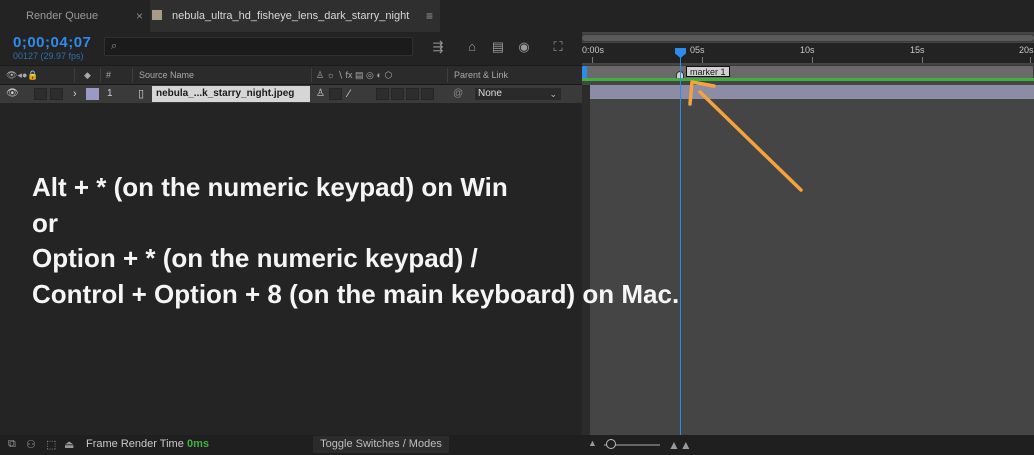 The height and width of the screenshot is (455, 1034). Describe the element at coordinates (381, 444) in the screenshot. I see `toggle-switches-modes-button: Toggle Switches / Modes` at that location.